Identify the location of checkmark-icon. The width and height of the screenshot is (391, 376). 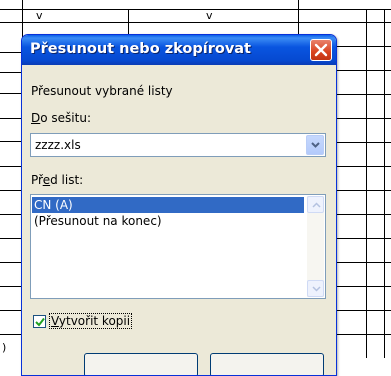
(40, 322).